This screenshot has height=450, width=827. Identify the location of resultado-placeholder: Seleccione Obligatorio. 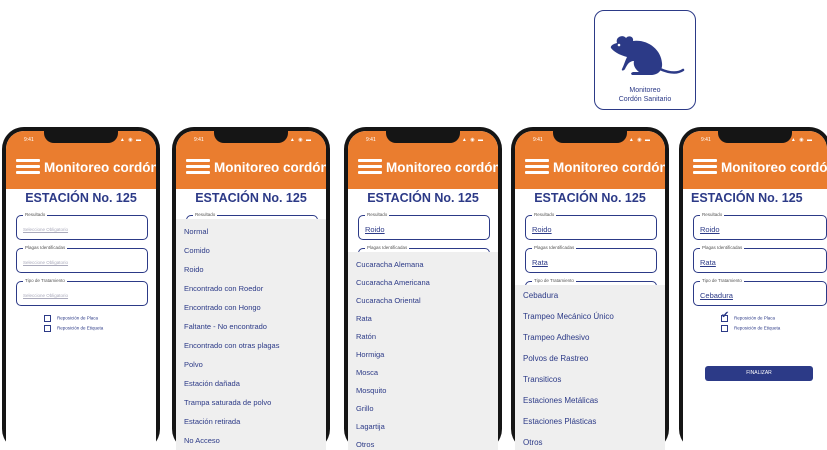
(46, 229).